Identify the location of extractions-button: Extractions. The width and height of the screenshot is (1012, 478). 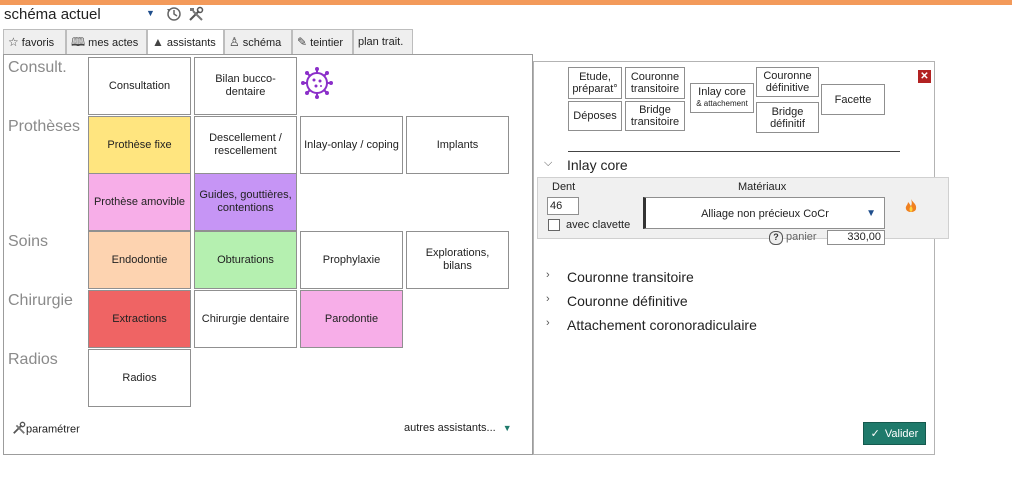
(139, 319).